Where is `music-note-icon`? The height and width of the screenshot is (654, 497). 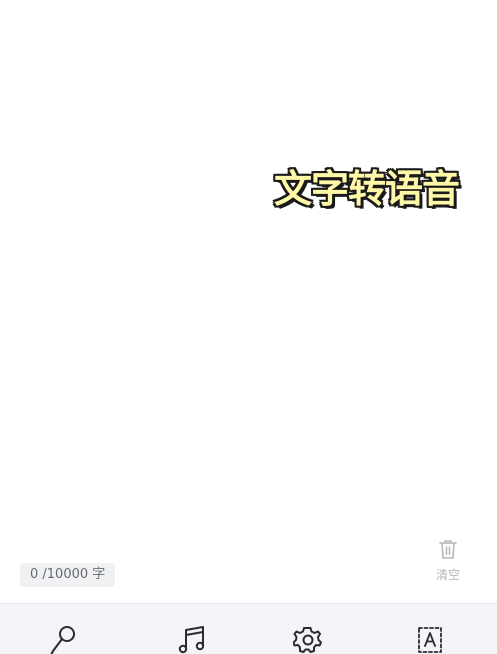 music-note-icon is located at coordinates (192, 639).